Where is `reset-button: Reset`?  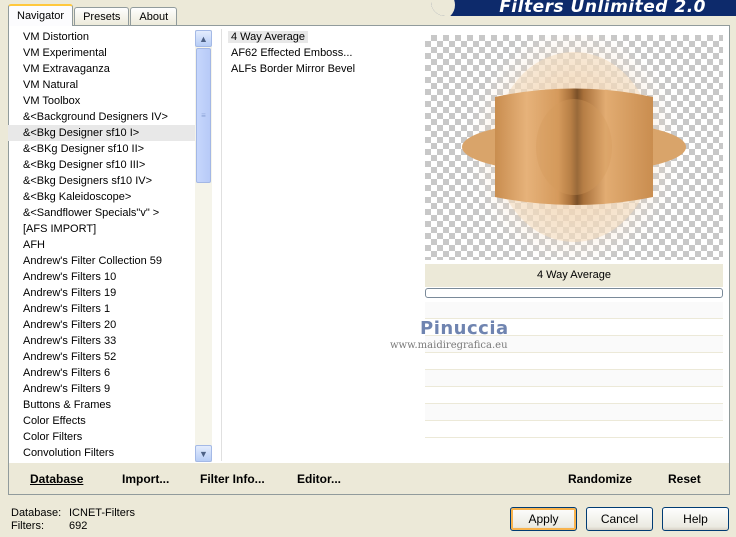
reset-button: Reset is located at coordinates (684, 479).